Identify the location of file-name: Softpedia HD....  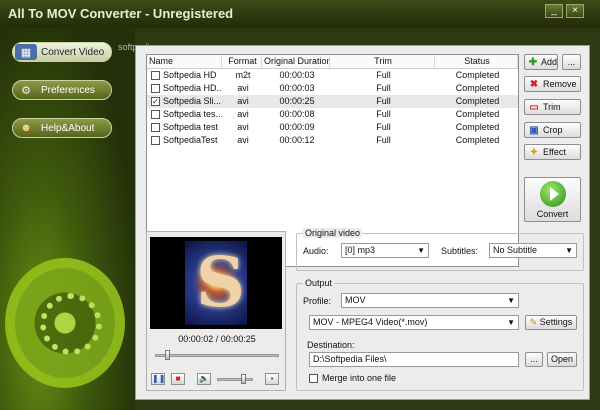
(192, 88).